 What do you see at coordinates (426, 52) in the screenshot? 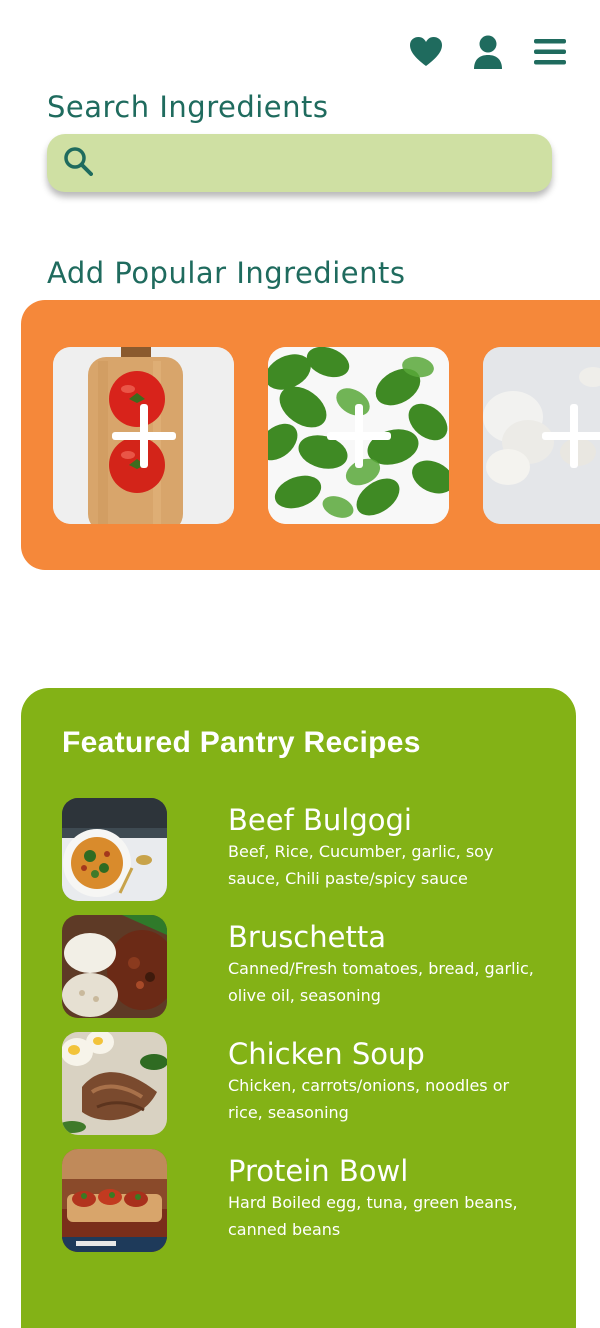
I see `heart-icon` at bounding box center [426, 52].